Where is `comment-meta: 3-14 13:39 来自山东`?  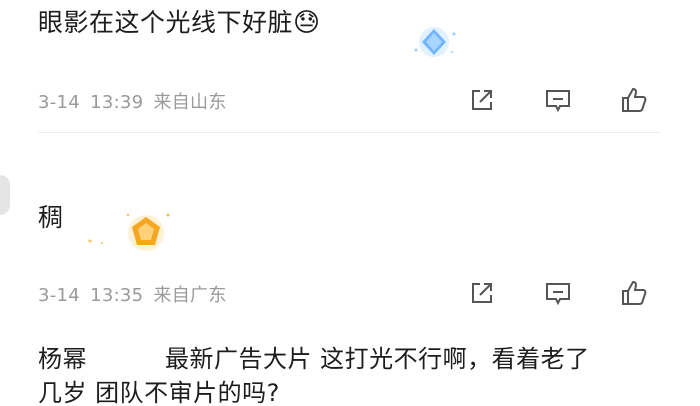
comment-meta: 3-14 13:39 来自山东 is located at coordinates (137, 101).